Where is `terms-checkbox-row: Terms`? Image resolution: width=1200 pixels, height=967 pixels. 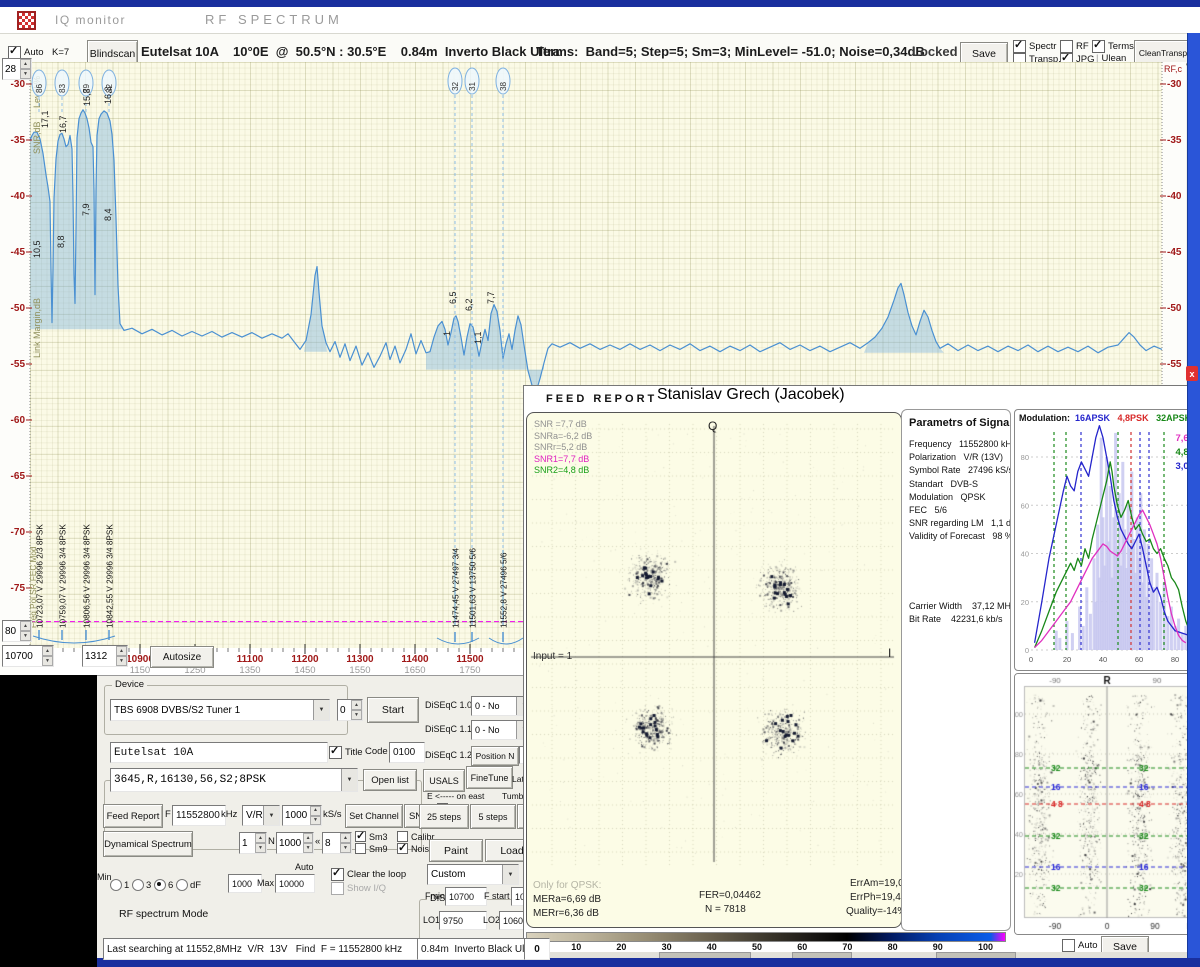
terms-checkbox-row: Terms is located at coordinates (1113, 45).